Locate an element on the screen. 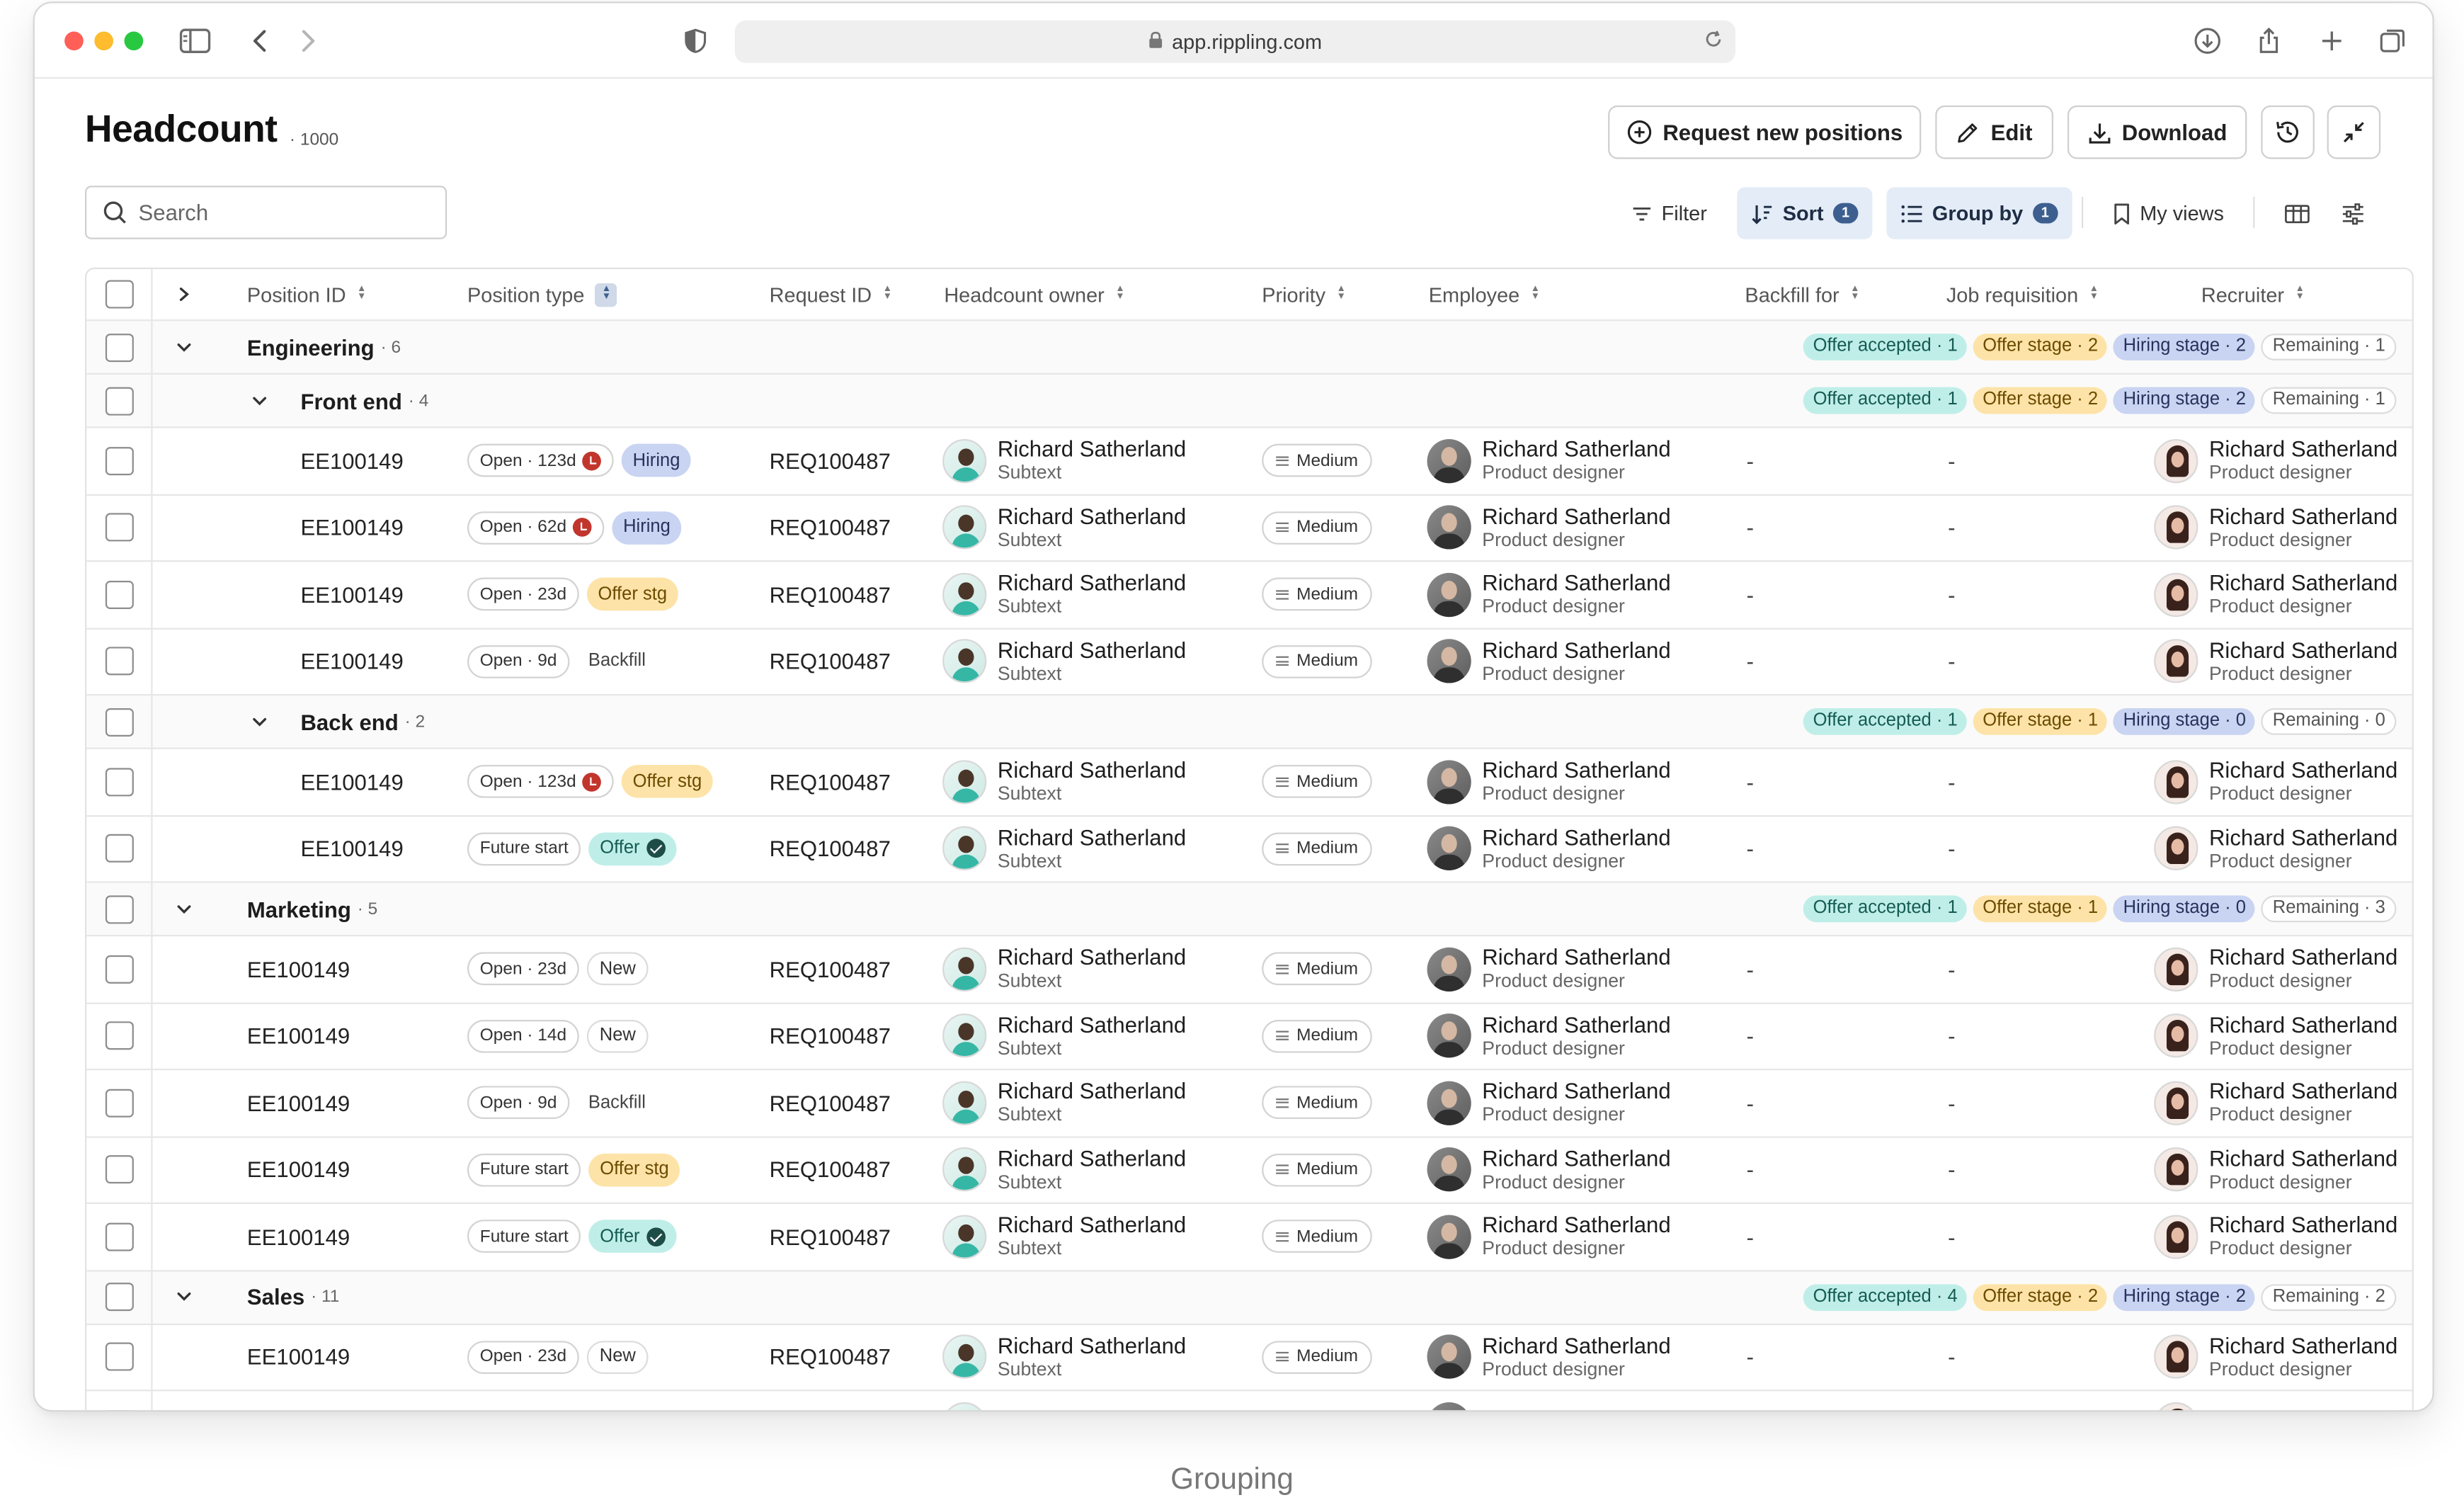  column-header-headcount-owner: Headcount owner ▲ ▼ is located at coordinates (1034, 294).